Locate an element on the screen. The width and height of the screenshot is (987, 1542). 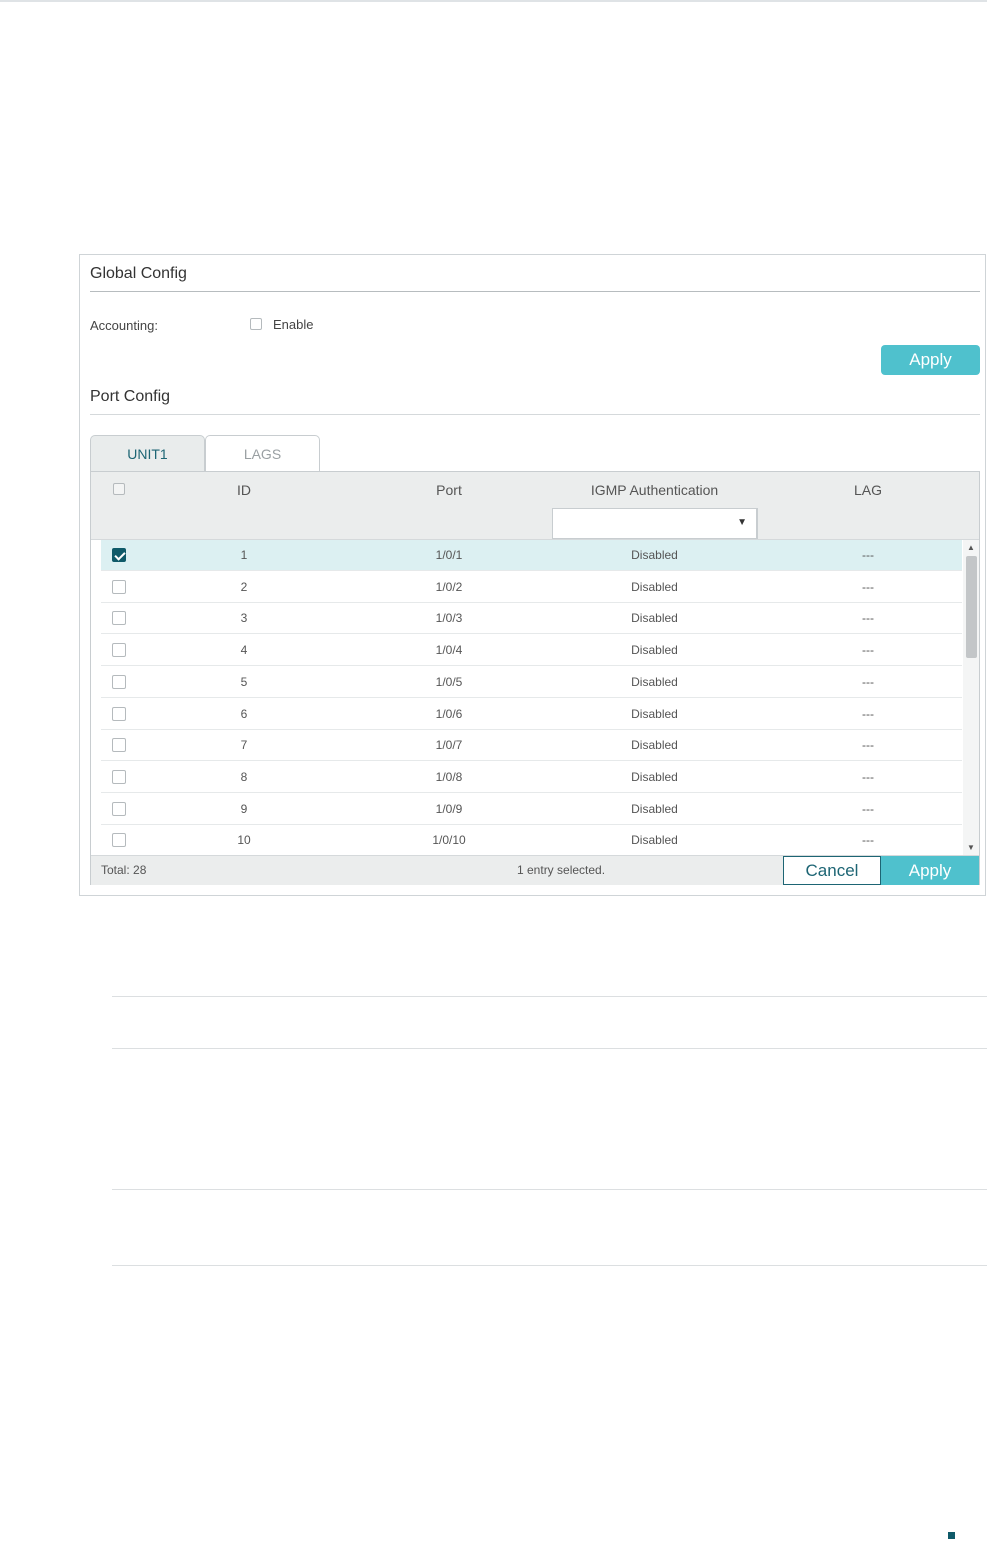
cell-id: 2 is located at coordinates (244, 586).